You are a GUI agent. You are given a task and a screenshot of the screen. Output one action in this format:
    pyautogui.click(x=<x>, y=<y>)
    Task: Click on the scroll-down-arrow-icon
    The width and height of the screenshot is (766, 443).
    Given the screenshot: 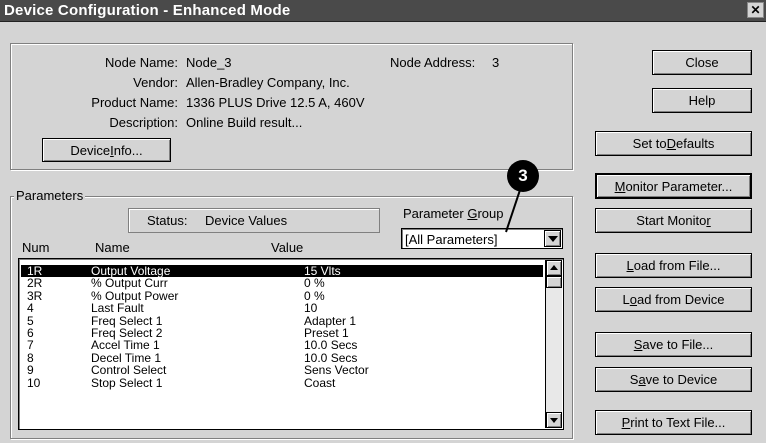 What is the action you would take?
    pyautogui.click(x=554, y=420)
    